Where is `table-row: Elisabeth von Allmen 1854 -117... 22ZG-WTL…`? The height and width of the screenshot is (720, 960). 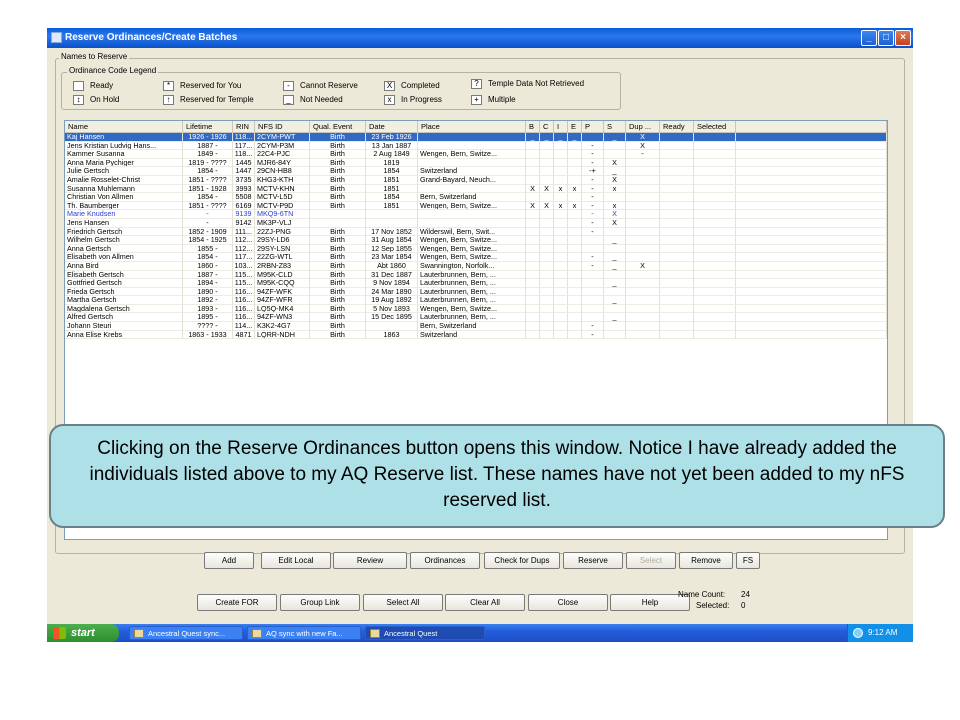
table-row: Elisabeth von Allmen 1854 -117... 22ZG-WTL… is located at coordinates (476, 257).